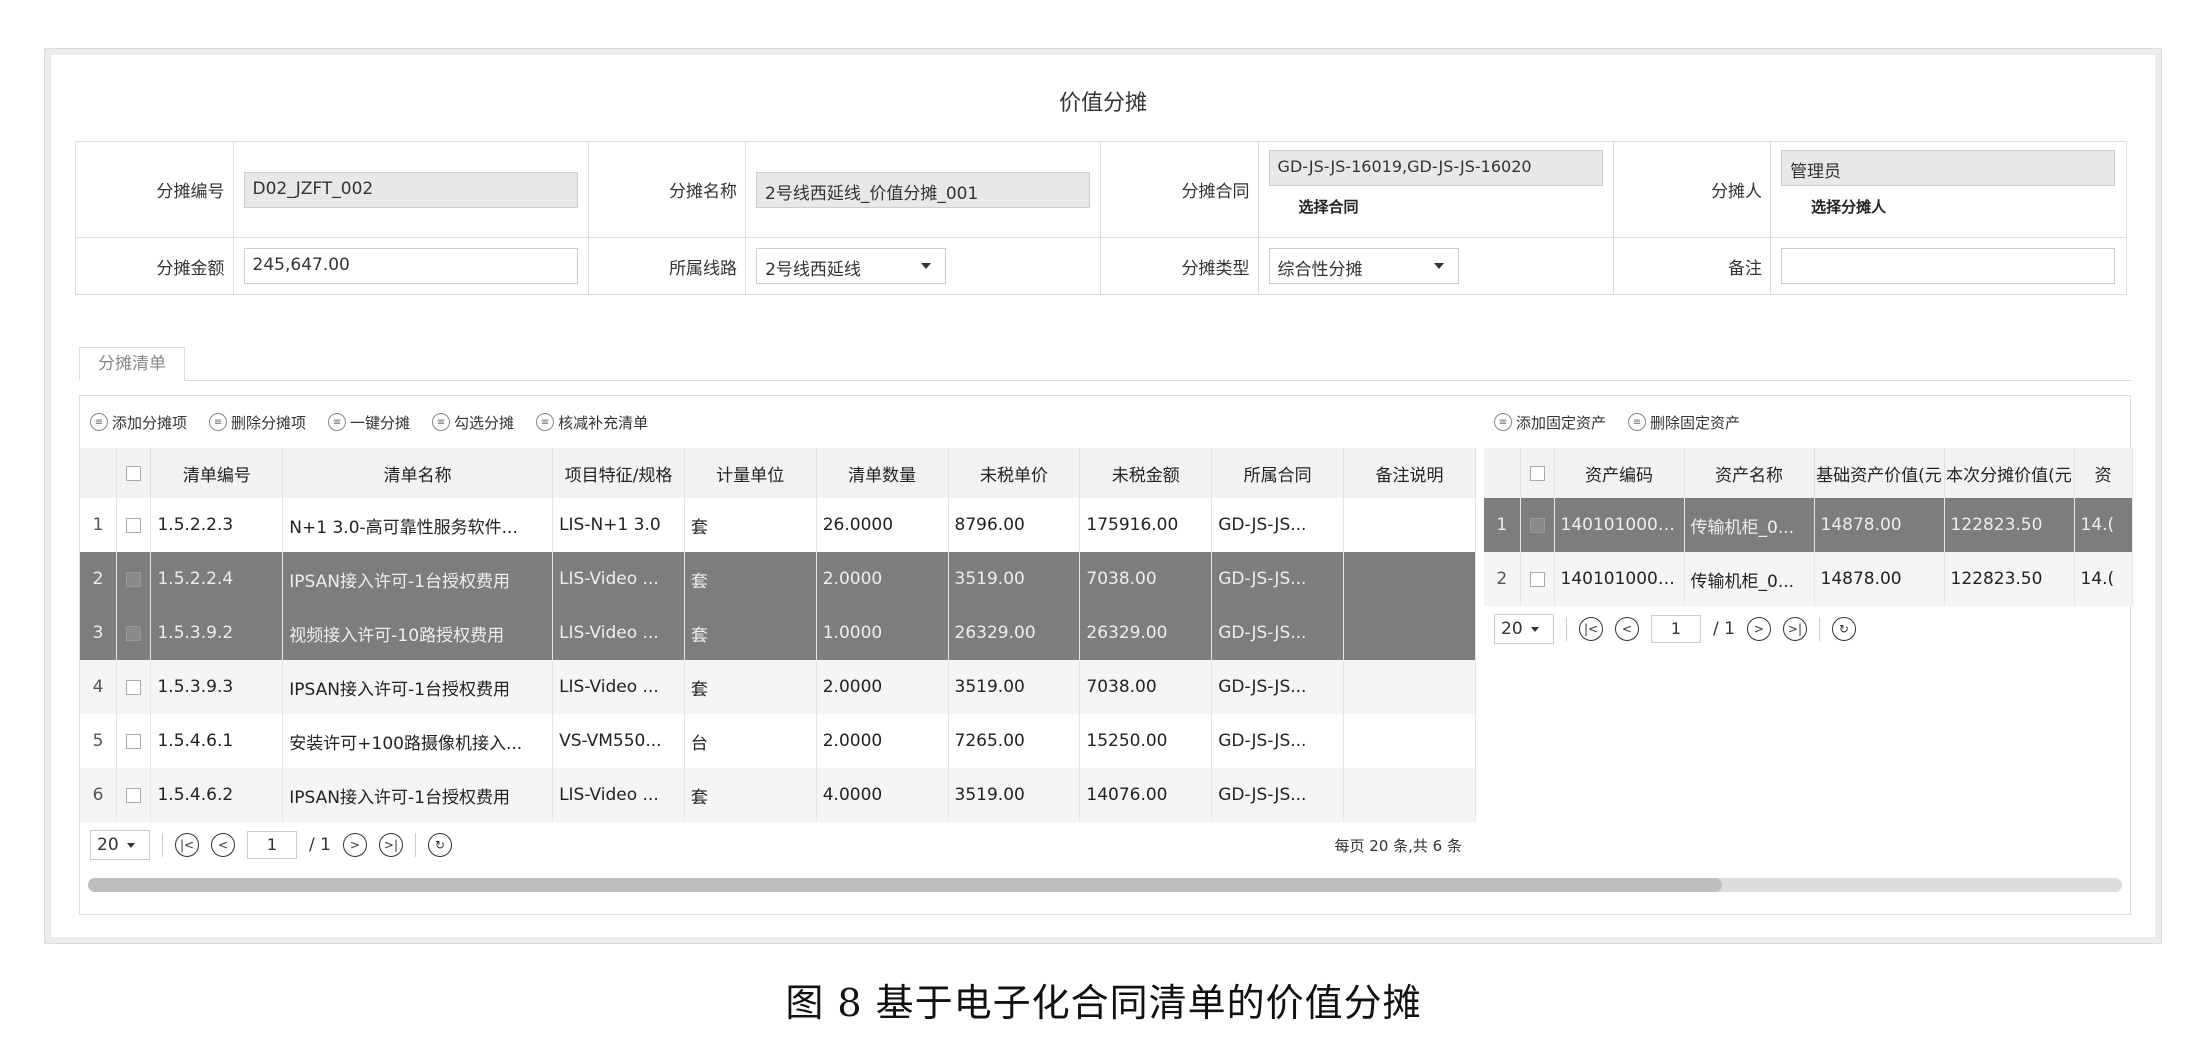 This screenshot has width=2207, height=1046. I want to click on table-cell: 7265.00, so click(1014, 741).